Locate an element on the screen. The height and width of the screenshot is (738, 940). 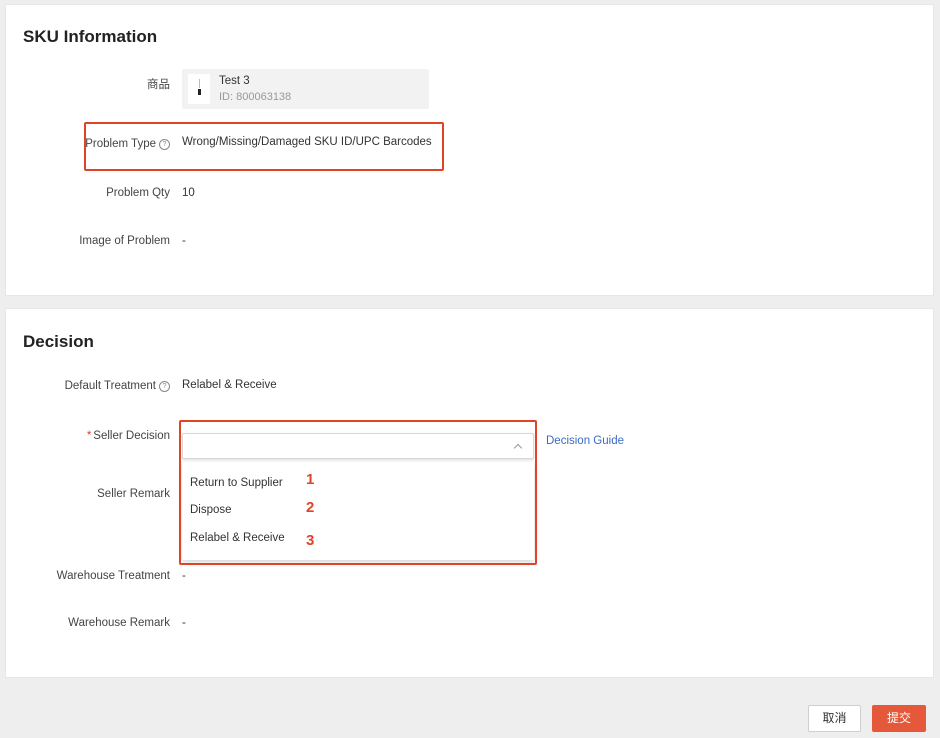
product-thumbnail is located at coordinates (199, 89).